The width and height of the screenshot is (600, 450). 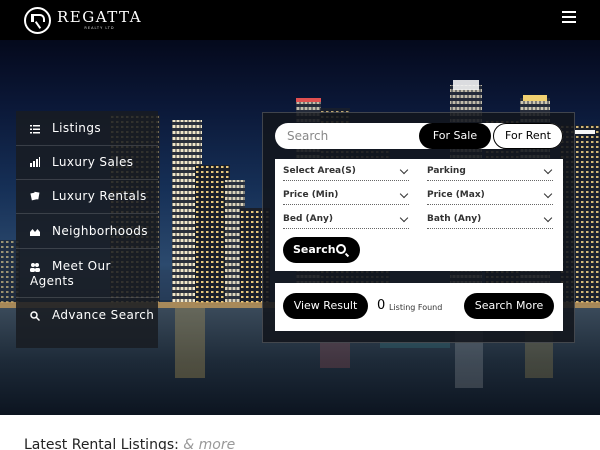 I want to click on sidebar-item-luxury-sales: Luxury Sales, so click(x=87, y=163).